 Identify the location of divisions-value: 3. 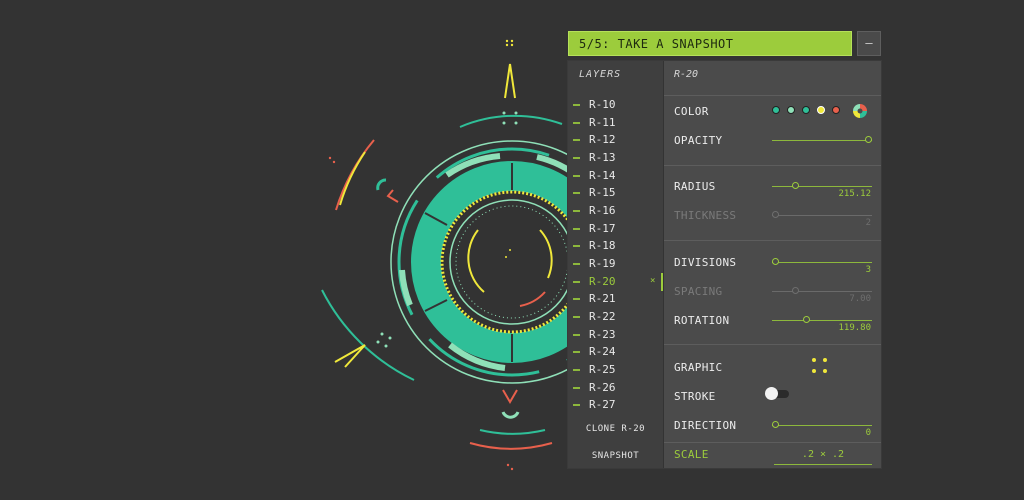
(868, 270).